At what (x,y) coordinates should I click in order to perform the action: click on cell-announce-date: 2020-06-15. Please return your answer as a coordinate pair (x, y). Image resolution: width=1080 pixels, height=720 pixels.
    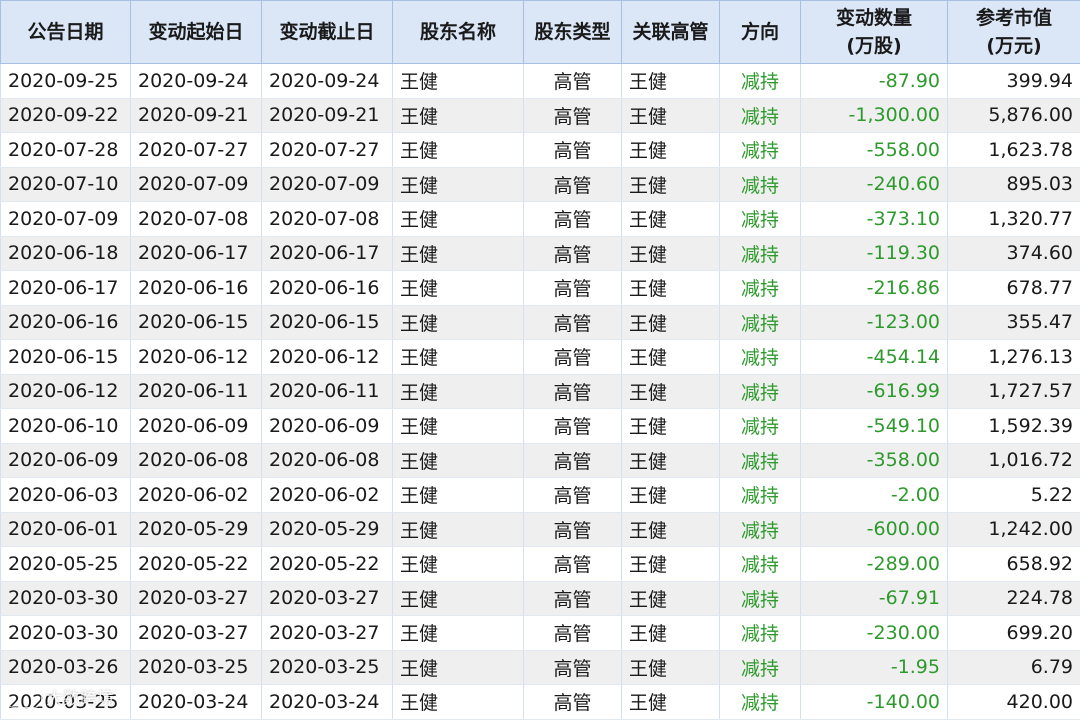
    Looking at the image, I should click on (66, 357).